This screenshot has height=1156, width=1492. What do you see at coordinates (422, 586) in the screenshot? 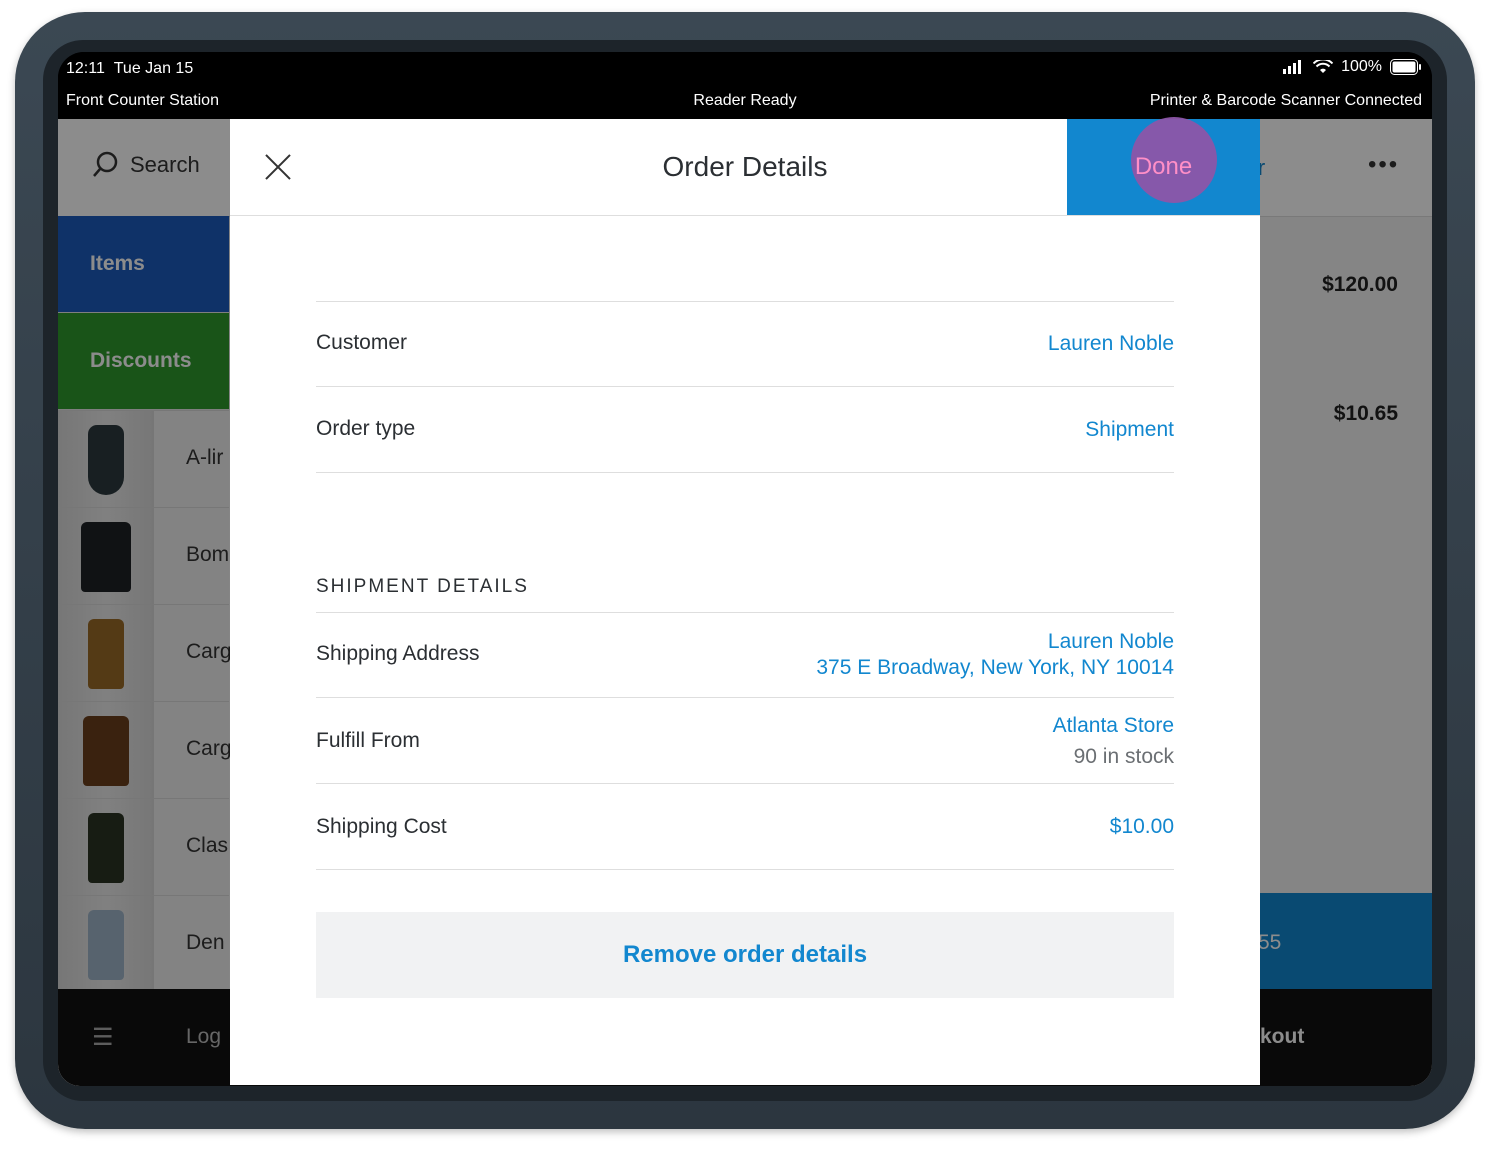
I see `shipment-section-header: SHIPMENT DETAILS` at bounding box center [422, 586].